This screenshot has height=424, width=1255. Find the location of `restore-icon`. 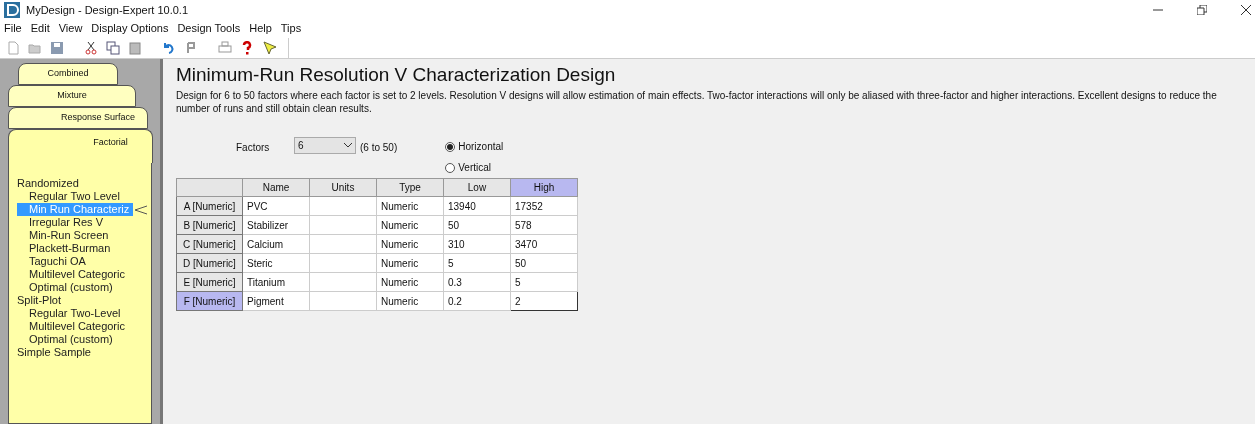

restore-icon is located at coordinates (1202, 10).